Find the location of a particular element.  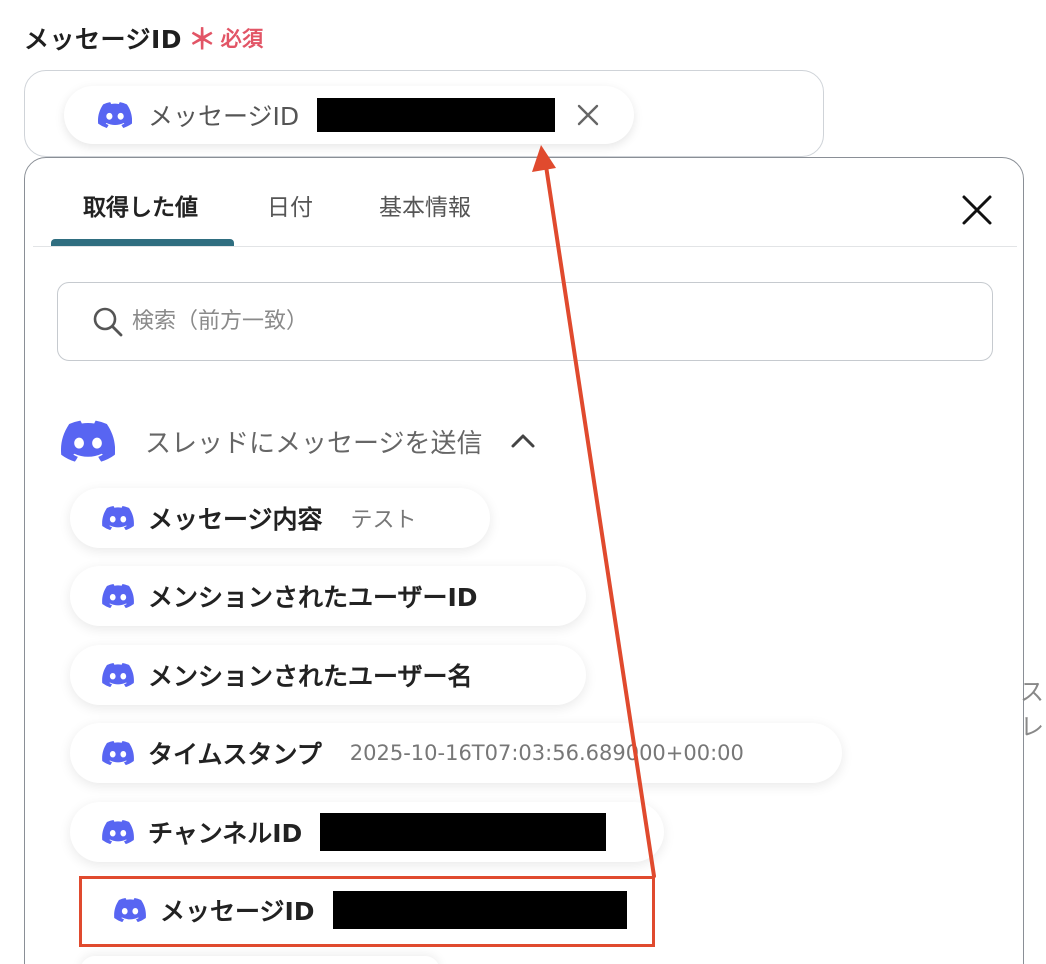

section-header-send-thread-message: スレッドにメッセージを送信 is located at coordinates (298, 441).